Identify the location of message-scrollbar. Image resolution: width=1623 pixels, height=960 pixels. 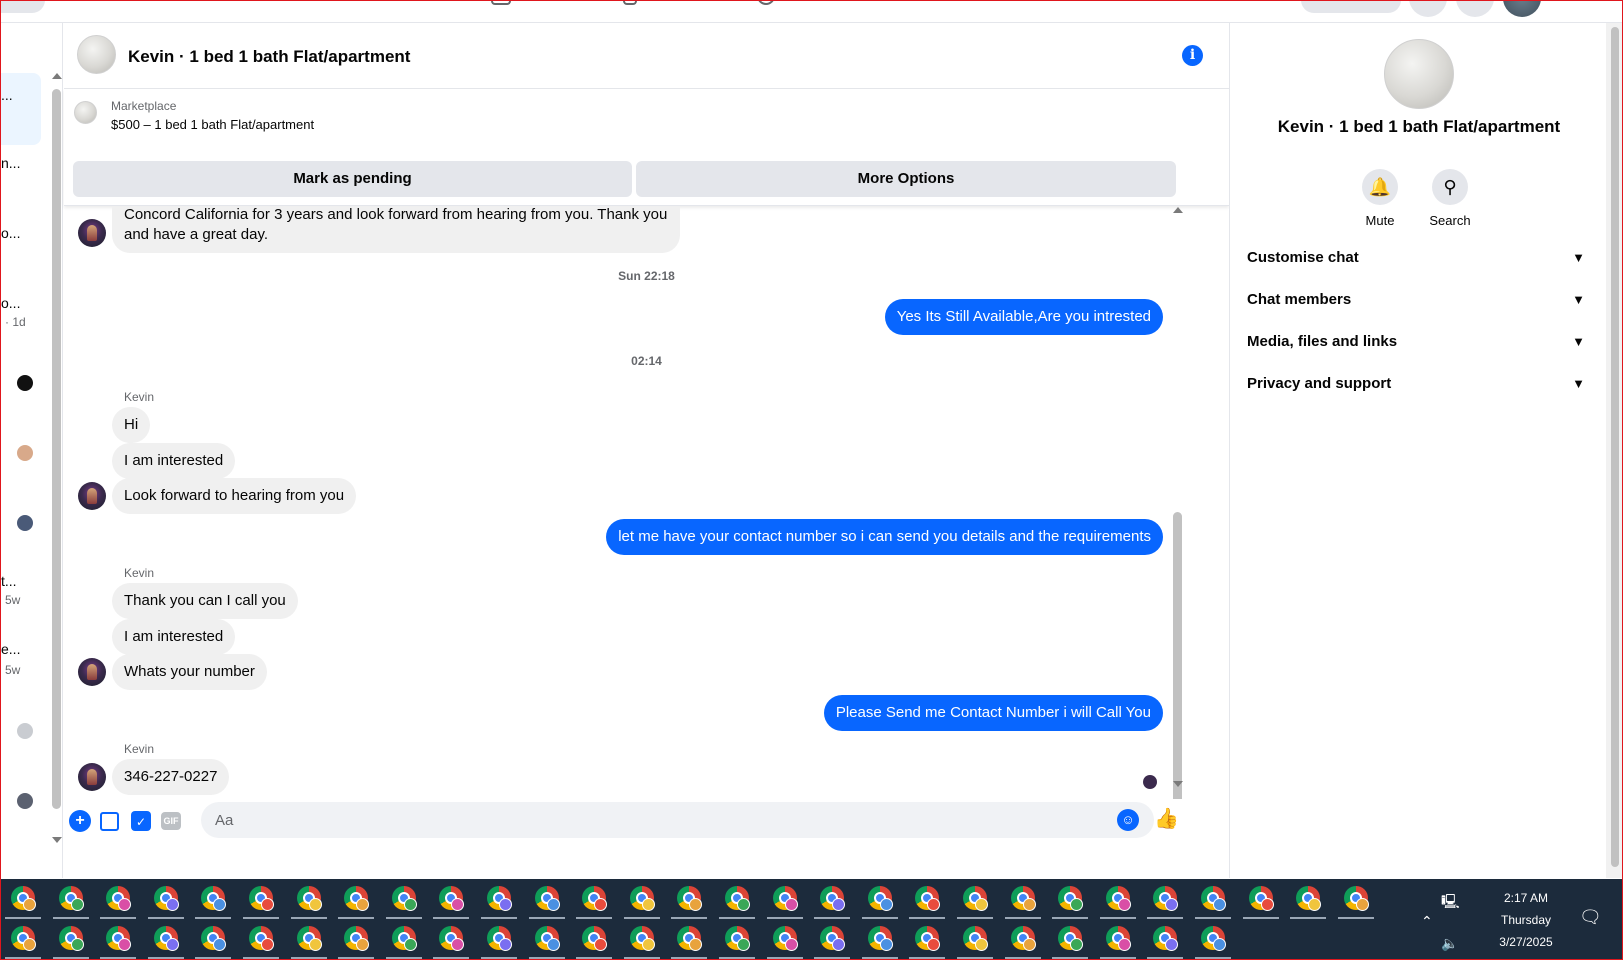
(1177, 663).